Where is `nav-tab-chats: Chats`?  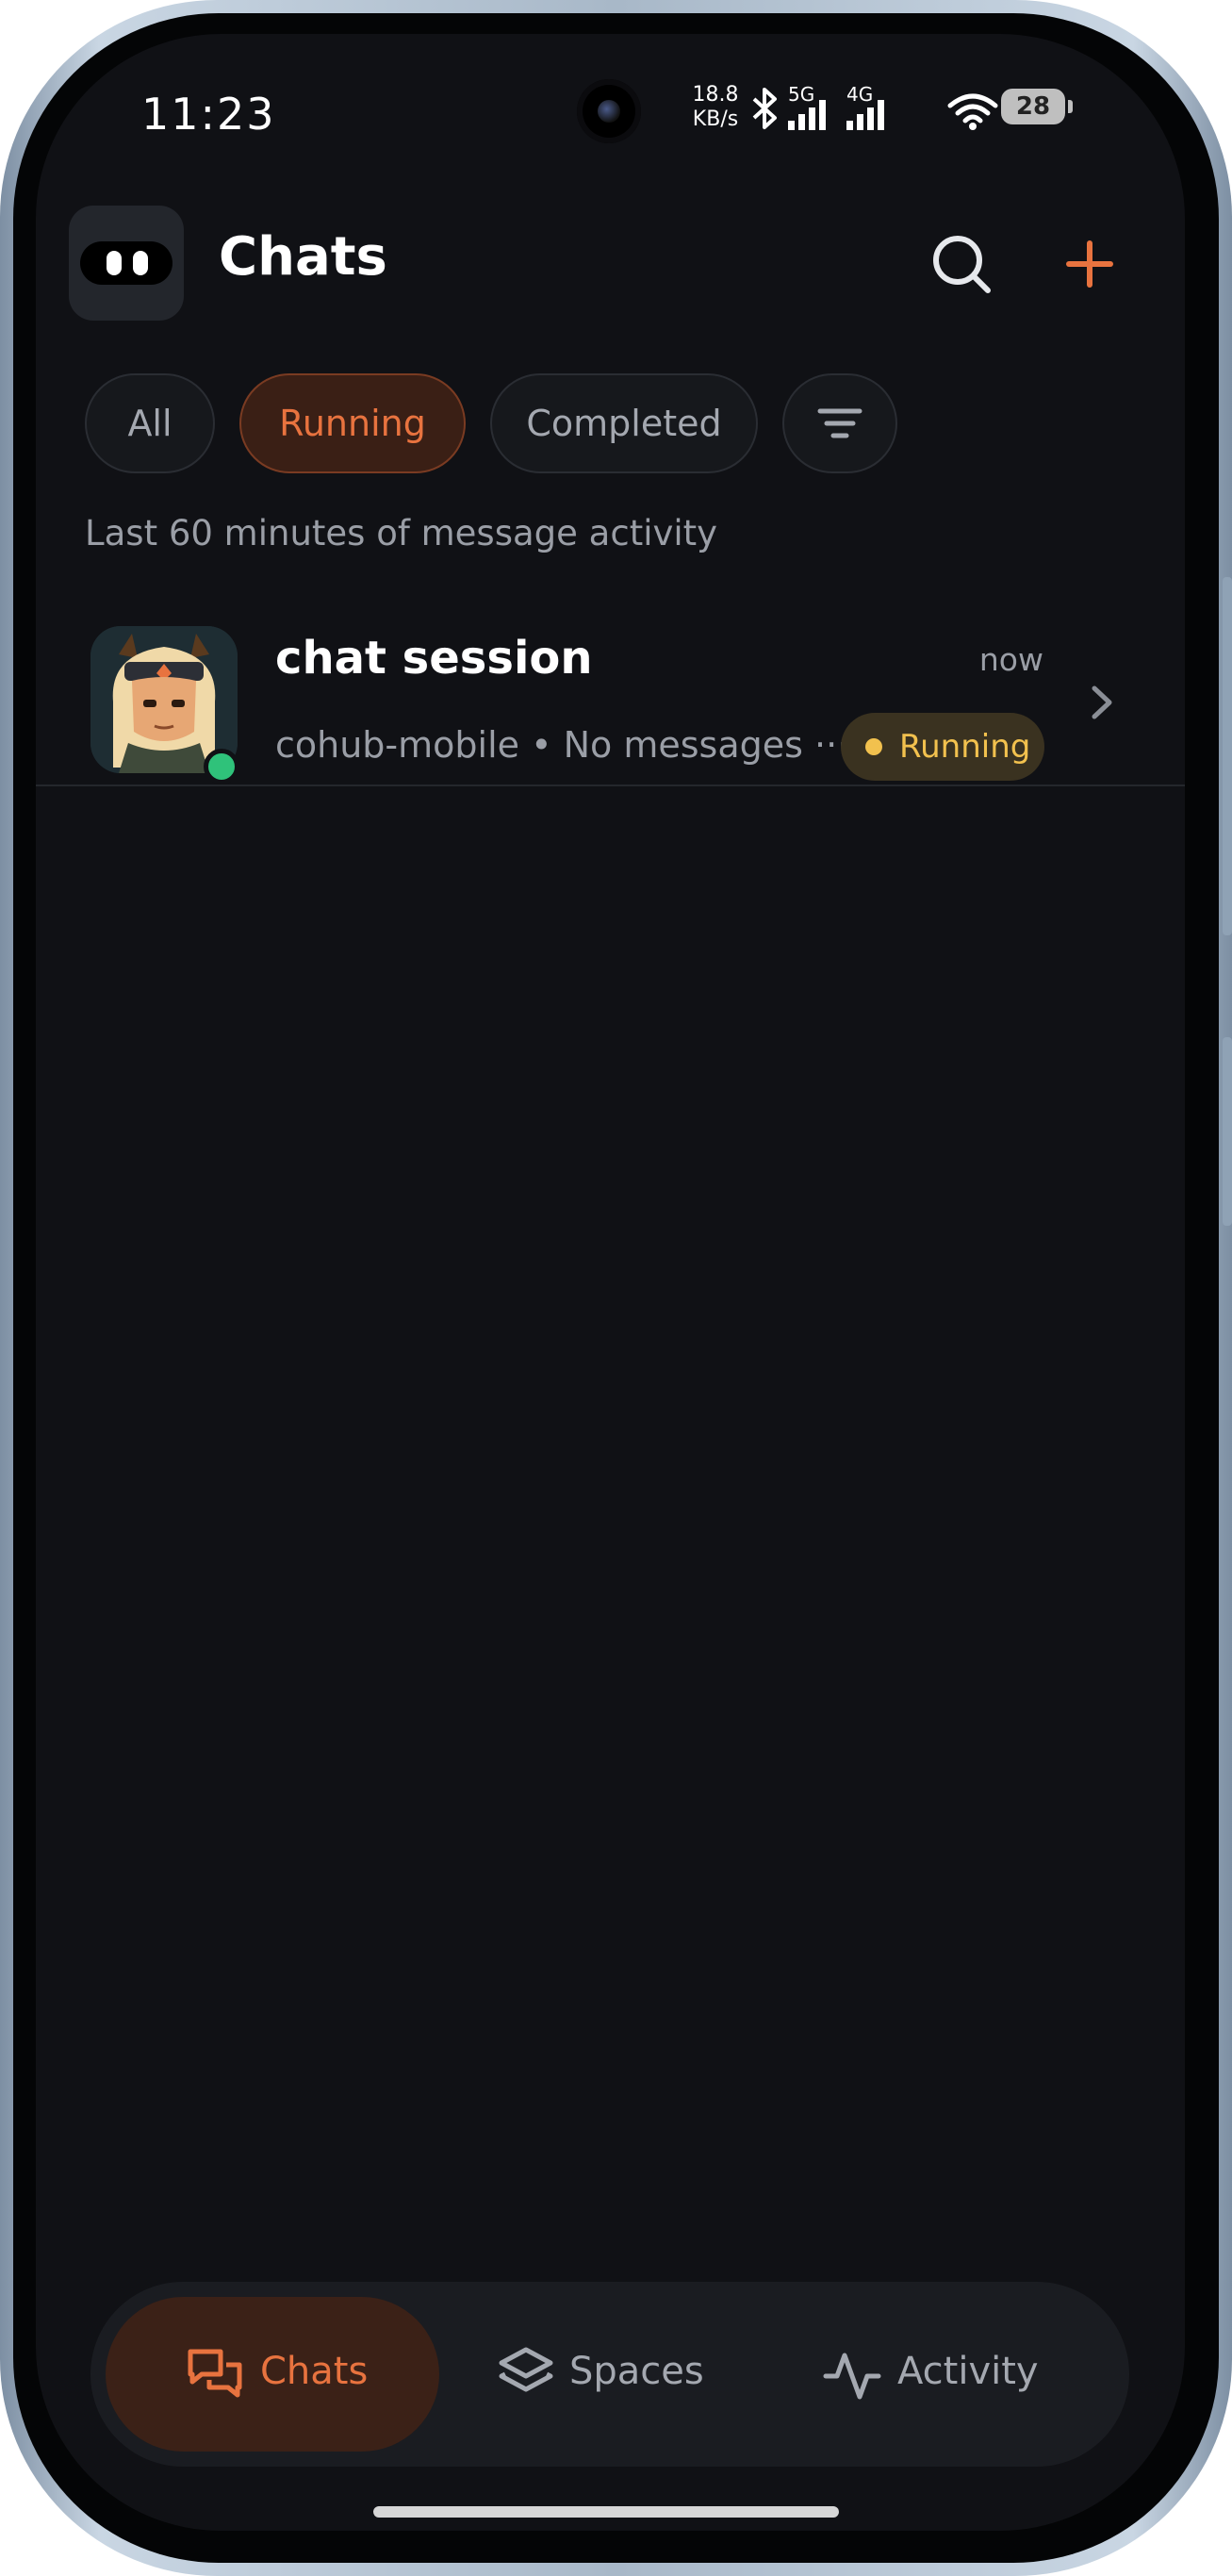 nav-tab-chats: Chats is located at coordinates (272, 2374).